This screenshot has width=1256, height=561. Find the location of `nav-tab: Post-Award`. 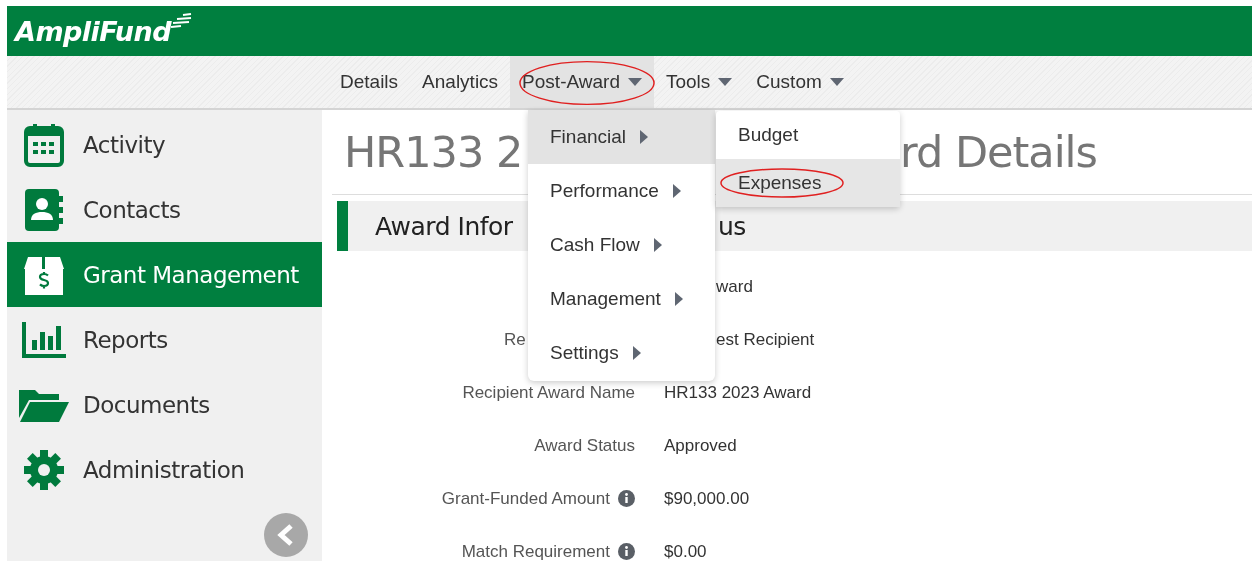

nav-tab: Post-Award is located at coordinates (582, 82).